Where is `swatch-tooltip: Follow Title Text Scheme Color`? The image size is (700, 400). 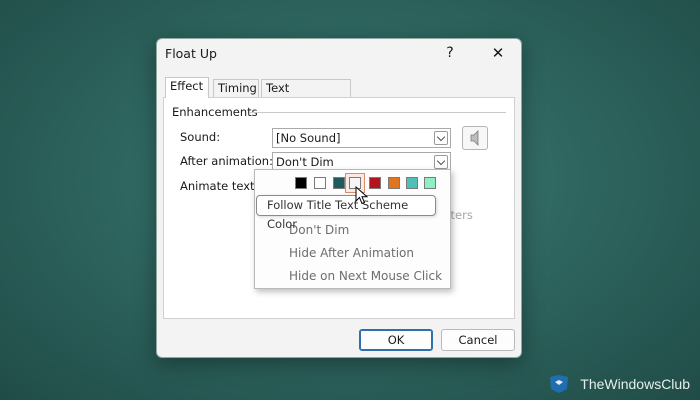
swatch-tooltip: Follow Title Text Scheme Color is located at coordinates (346, 213).